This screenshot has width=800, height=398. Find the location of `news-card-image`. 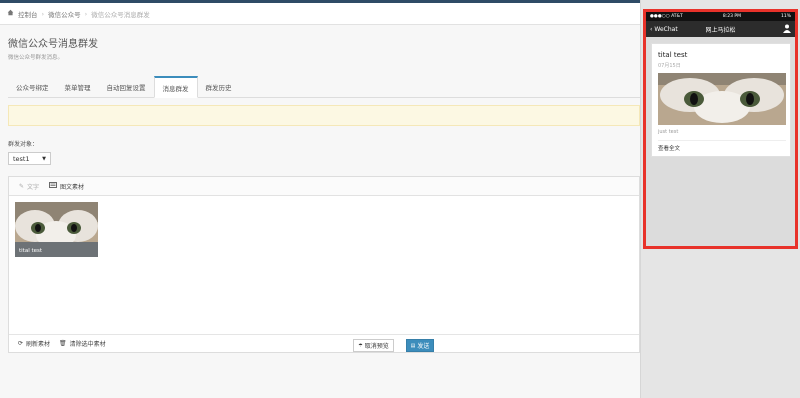

news-card-image is located at coordinates (722, 99).